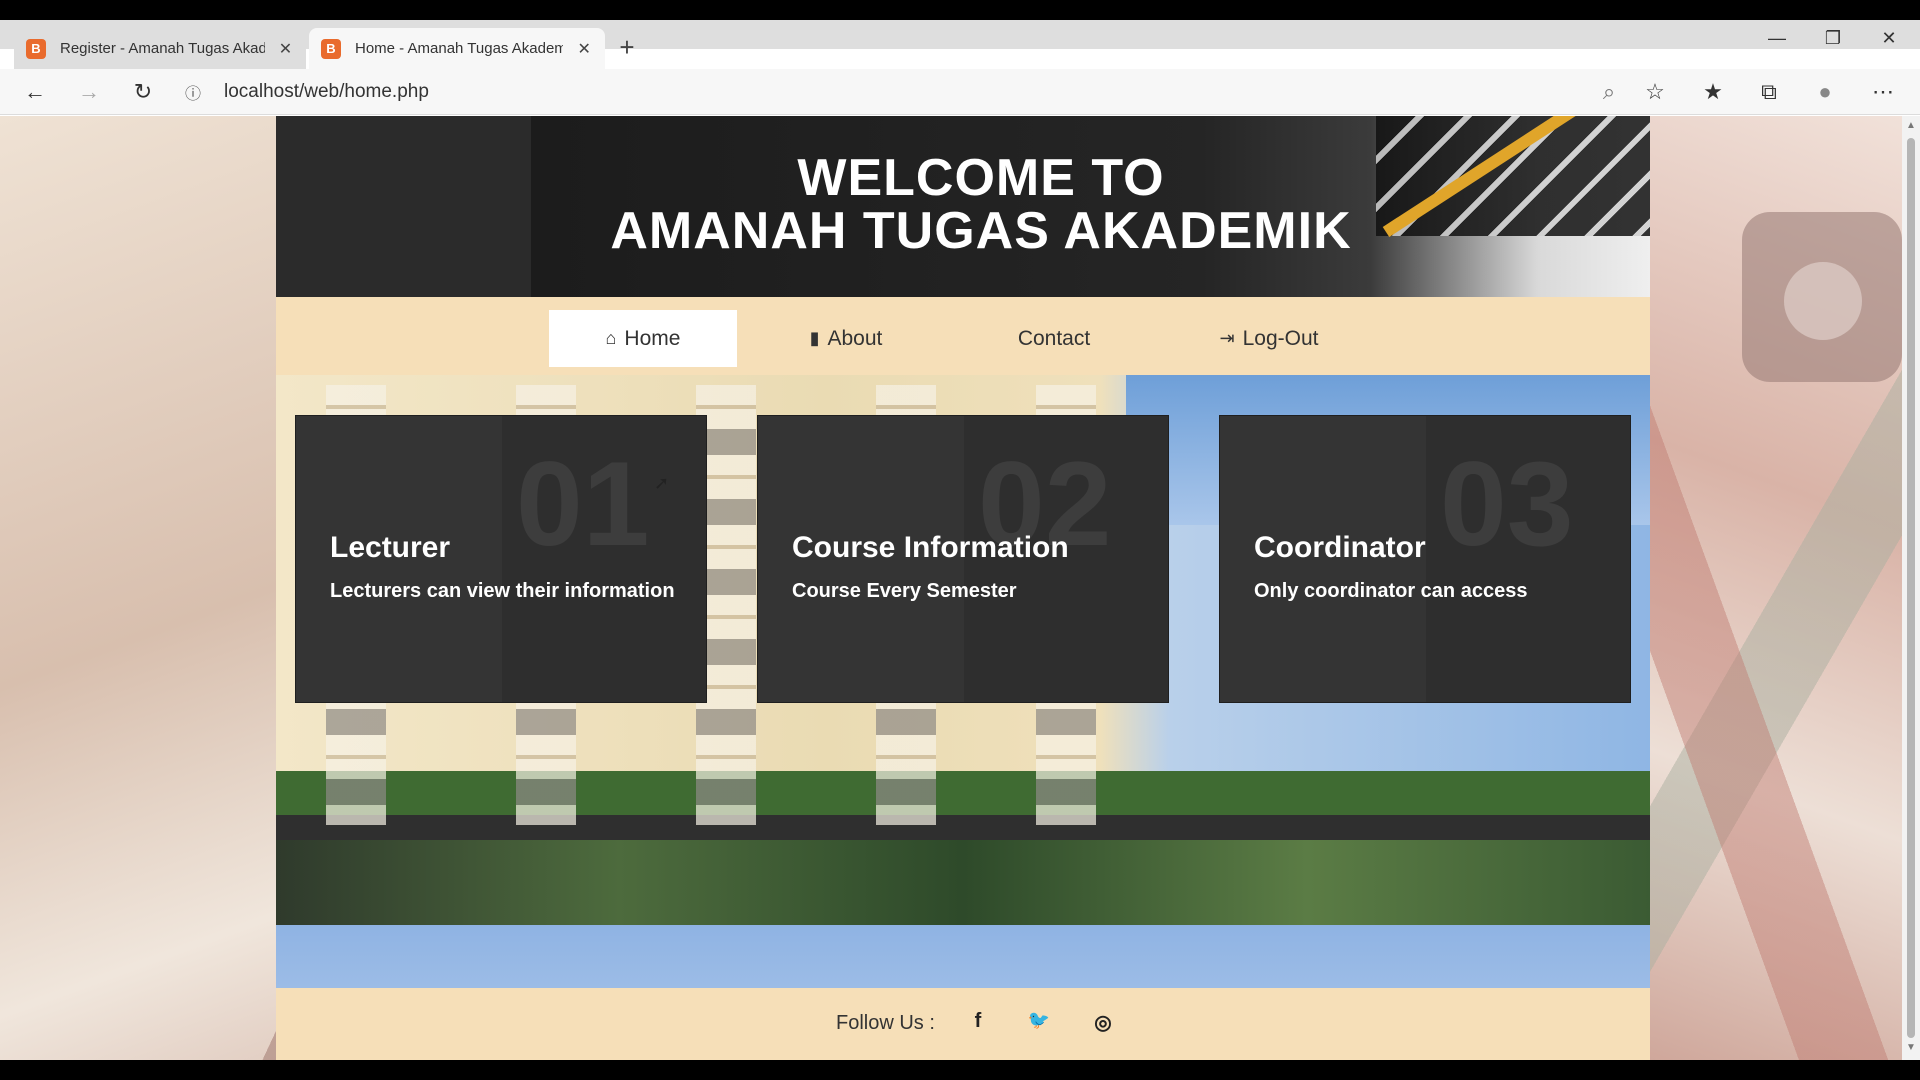  What do you see at coordinates (1889, 38) in the screenshot?
I see `close-window-button: ✕` at bounding box center [1889, 38].